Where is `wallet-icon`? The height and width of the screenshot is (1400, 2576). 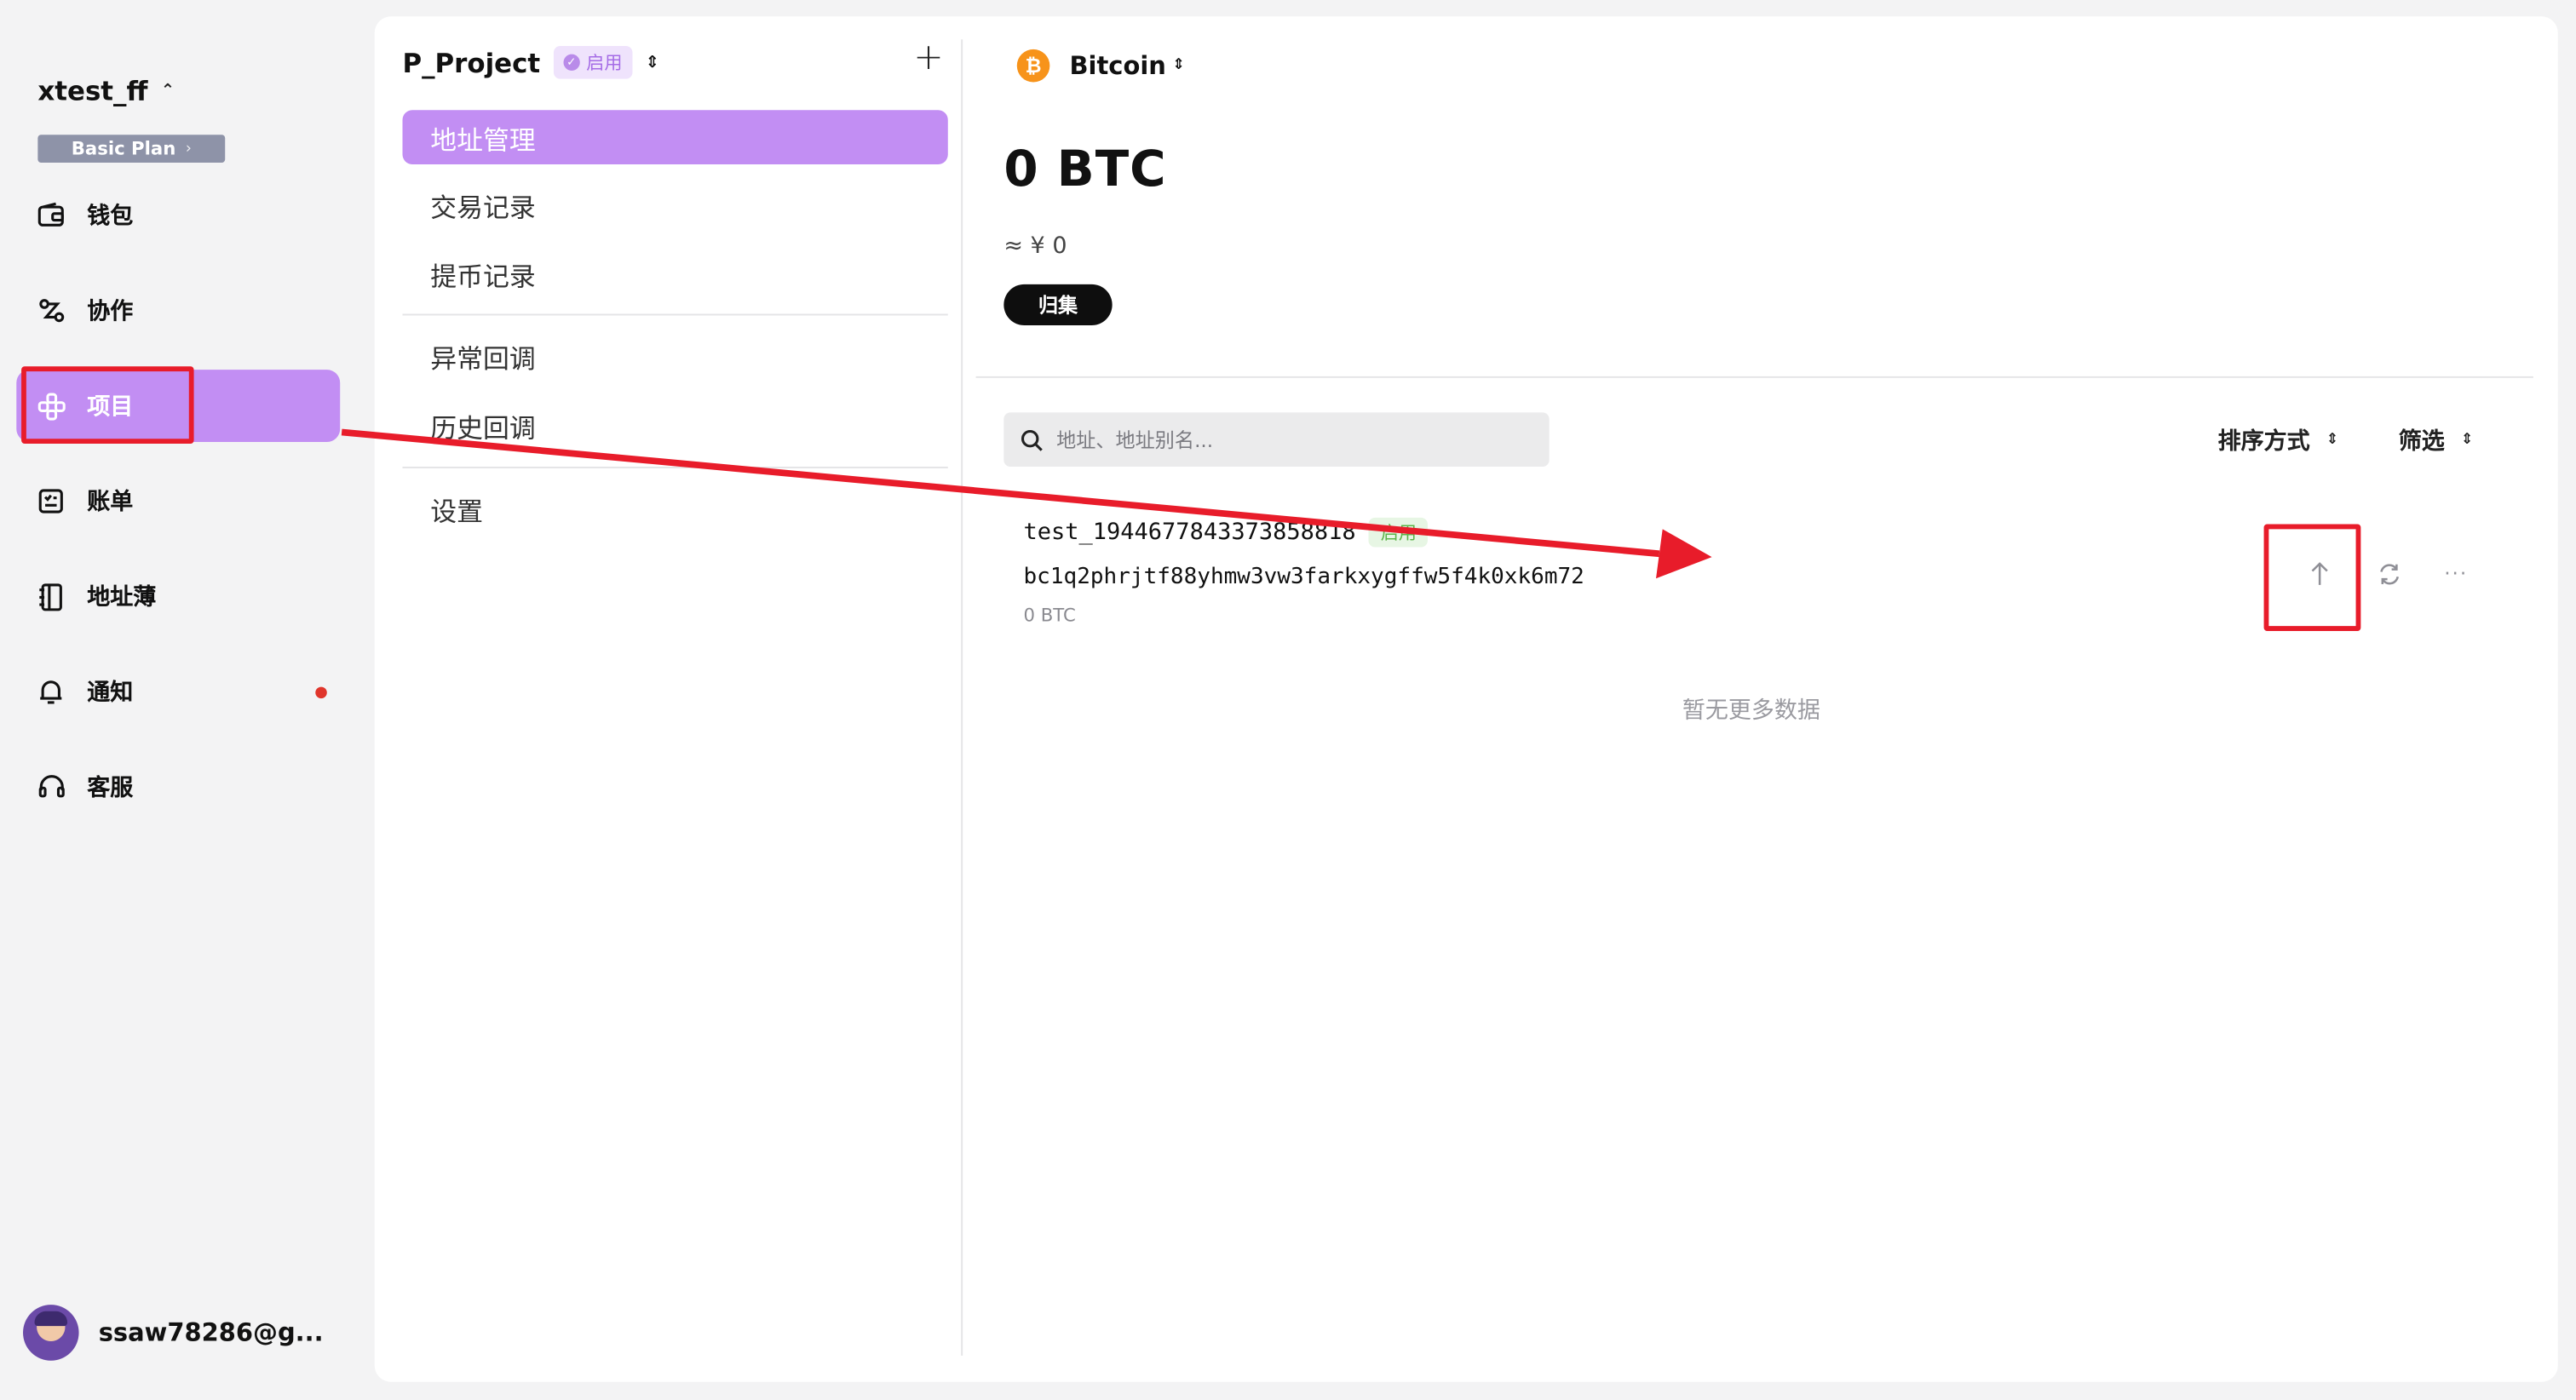 wallet-icon is located at coordinates (51, 215).